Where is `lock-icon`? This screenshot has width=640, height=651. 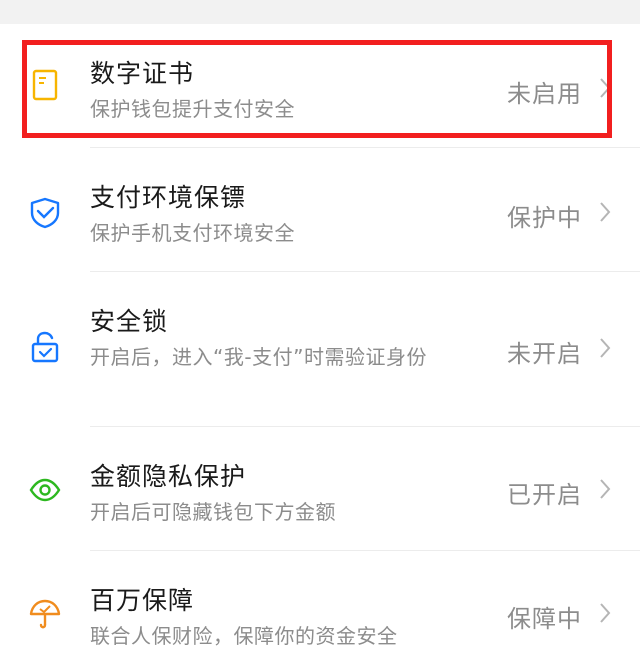
lock-icon is located at coordinates (45, 347).